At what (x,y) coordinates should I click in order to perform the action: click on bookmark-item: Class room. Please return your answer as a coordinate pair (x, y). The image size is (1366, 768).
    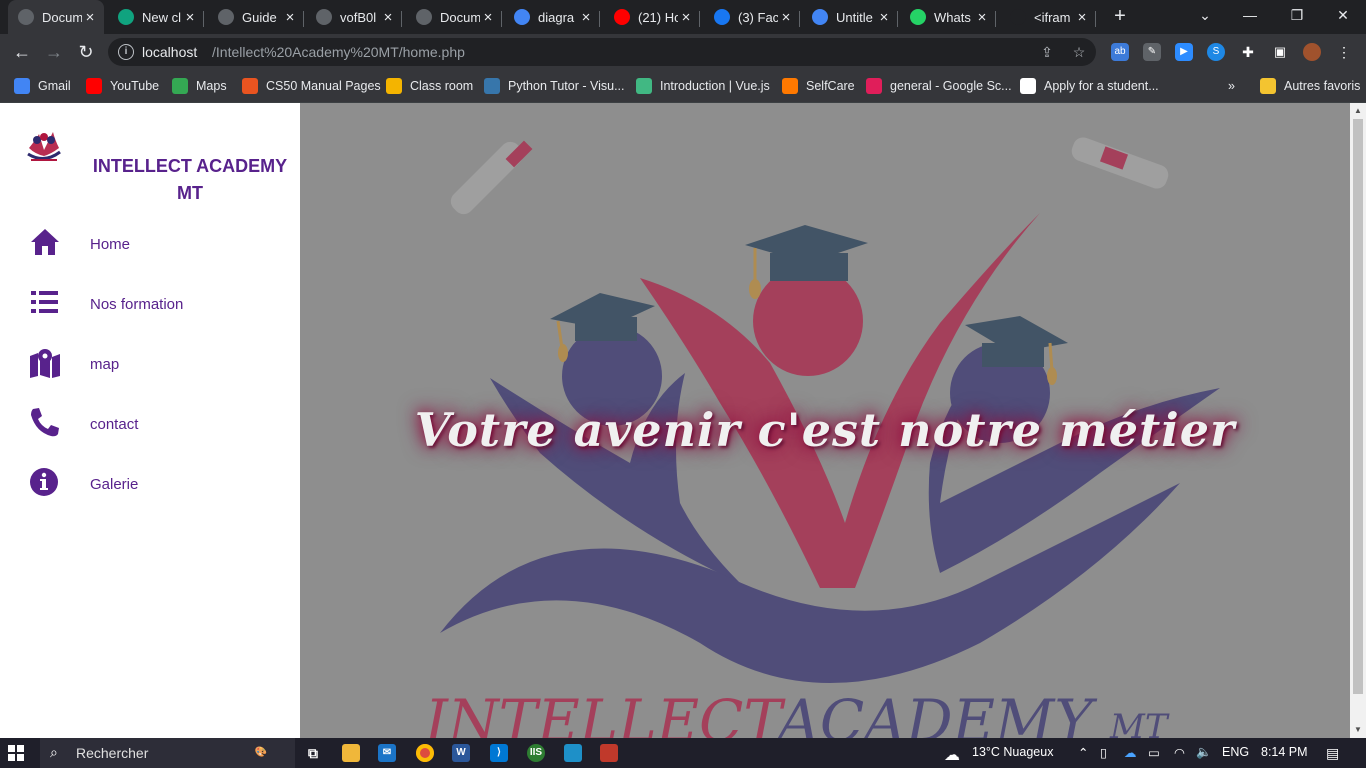
    Looking at the image, I should click on (429, 86).